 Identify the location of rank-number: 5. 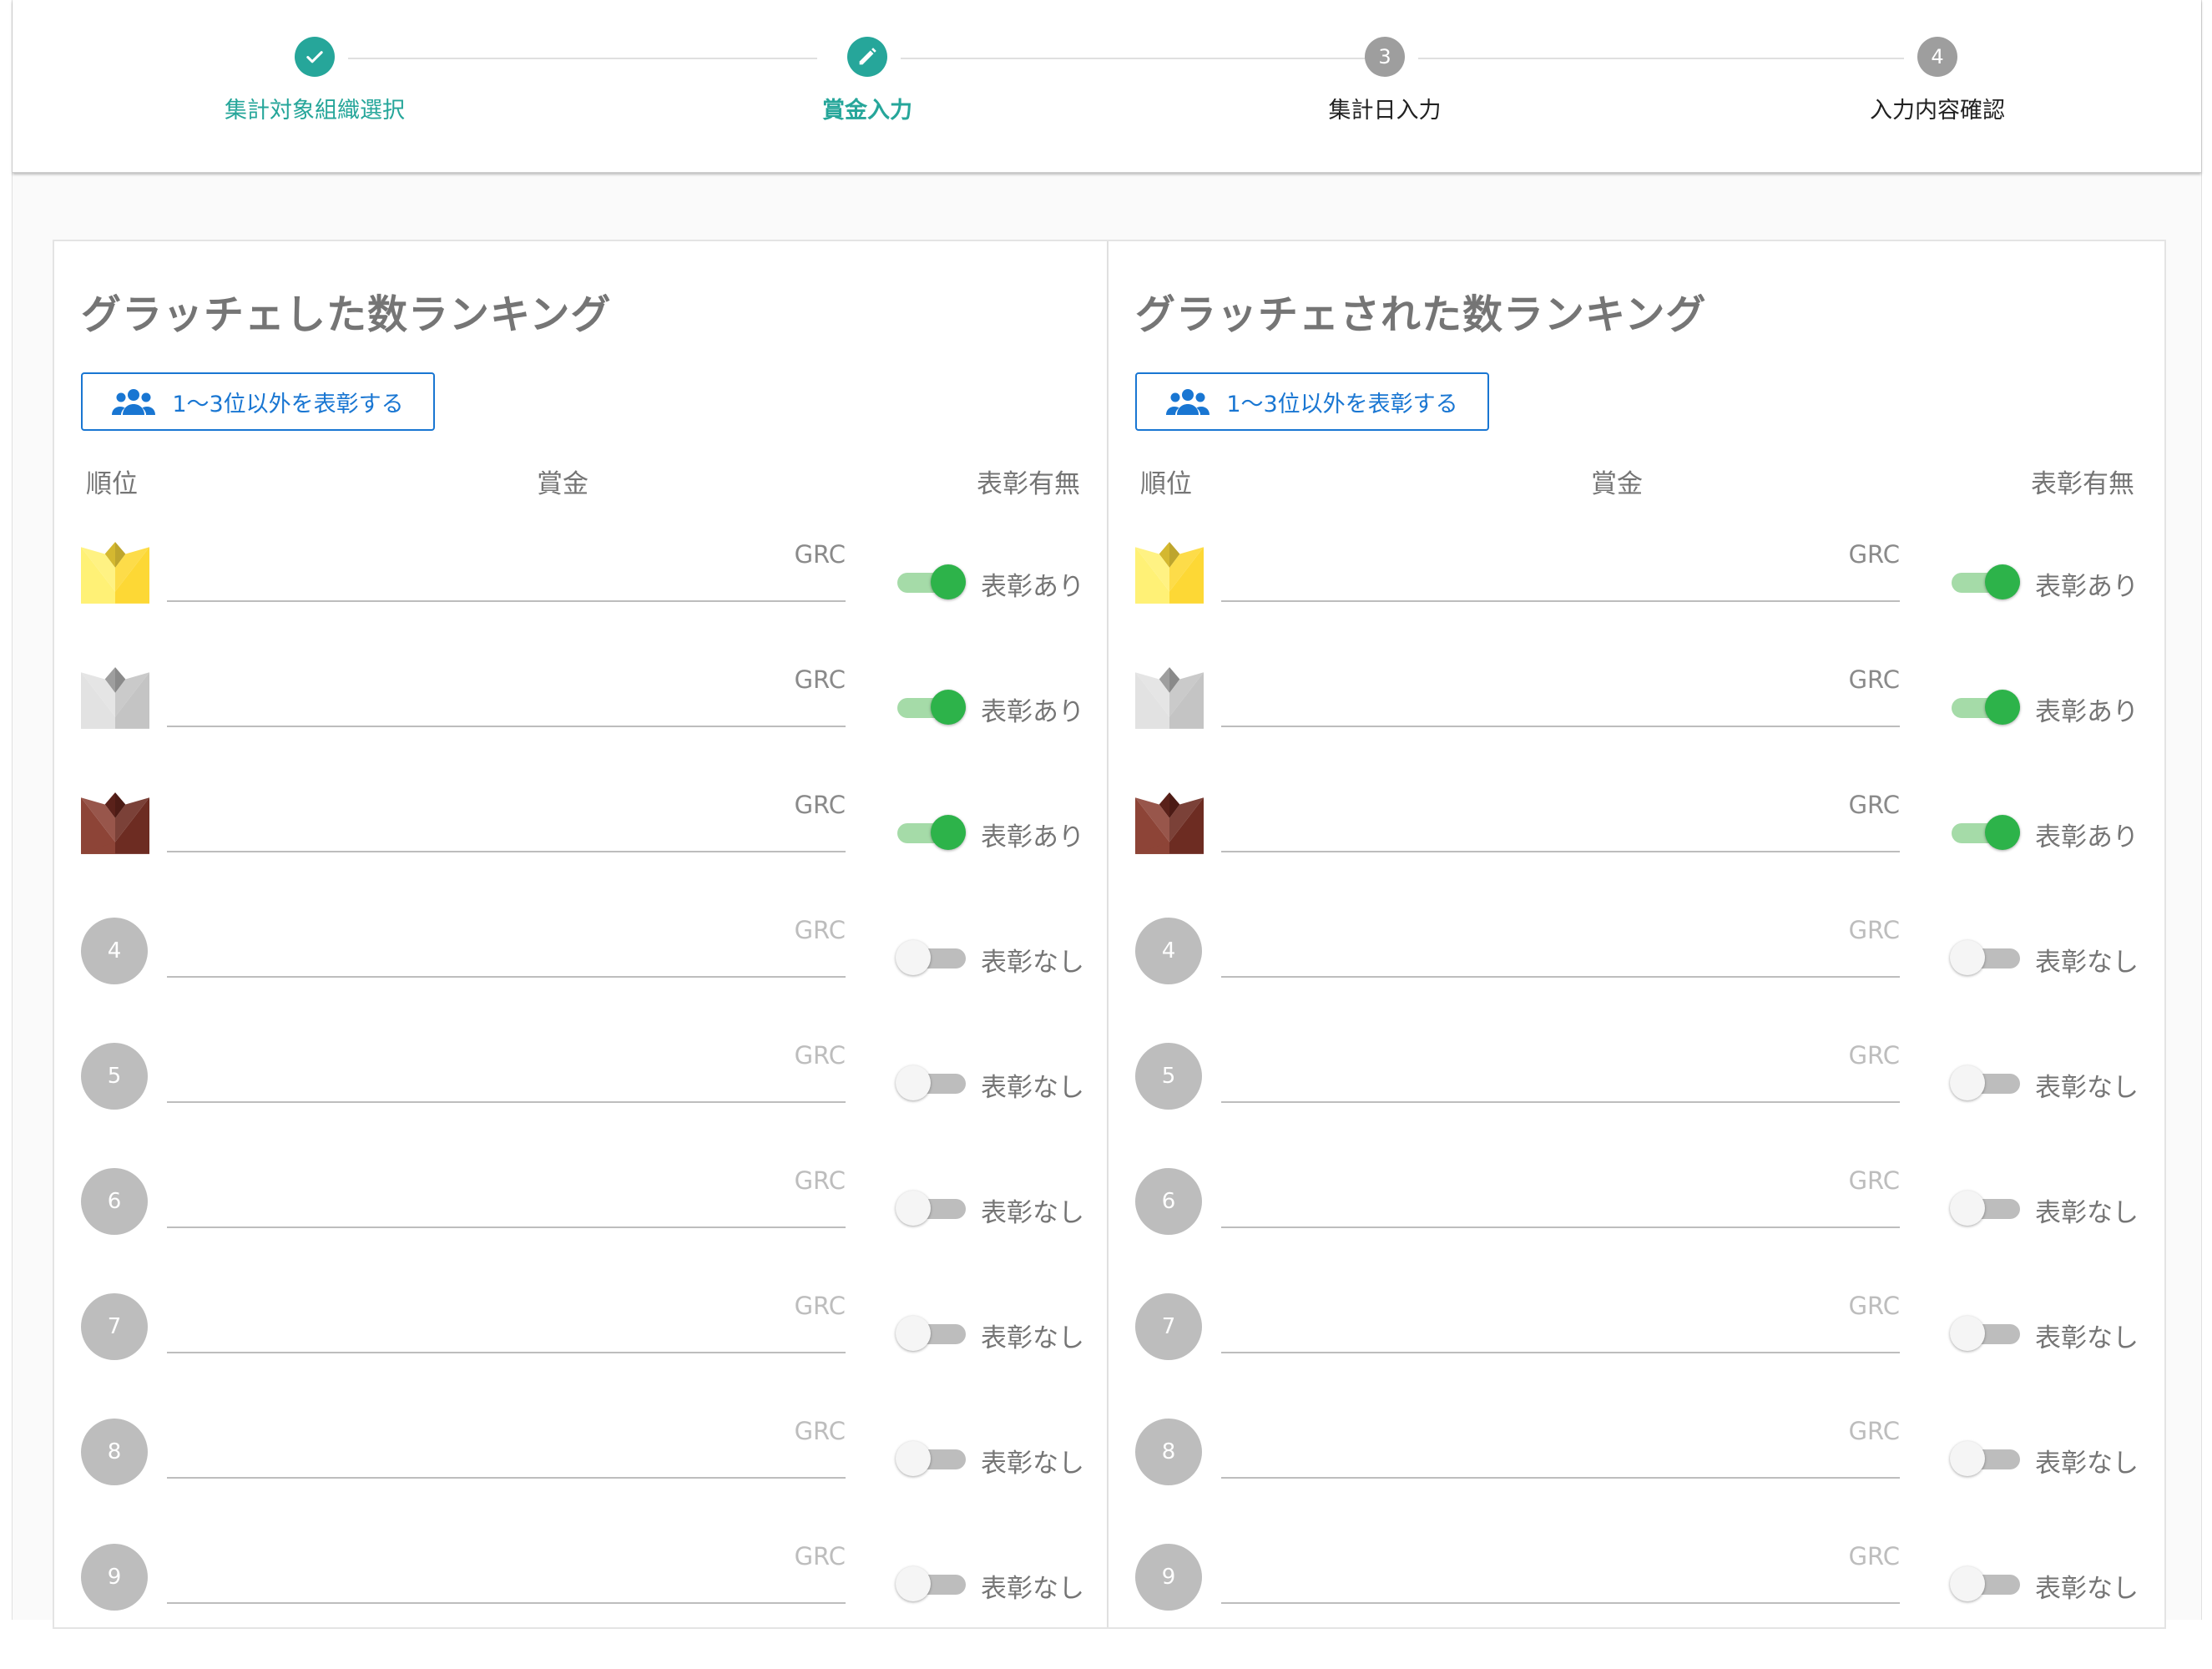
(114, 1076).